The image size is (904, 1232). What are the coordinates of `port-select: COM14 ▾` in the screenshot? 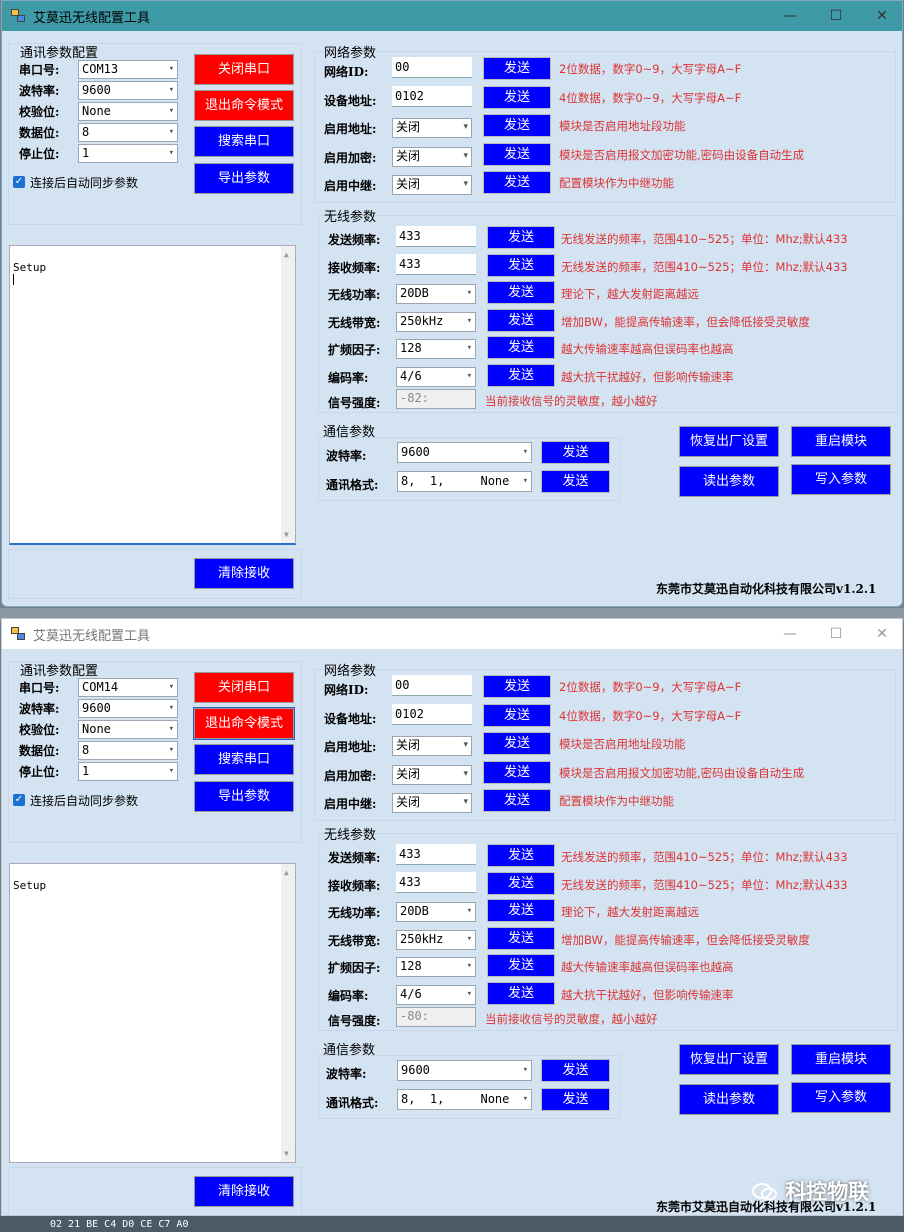 It's located at (128, 687).